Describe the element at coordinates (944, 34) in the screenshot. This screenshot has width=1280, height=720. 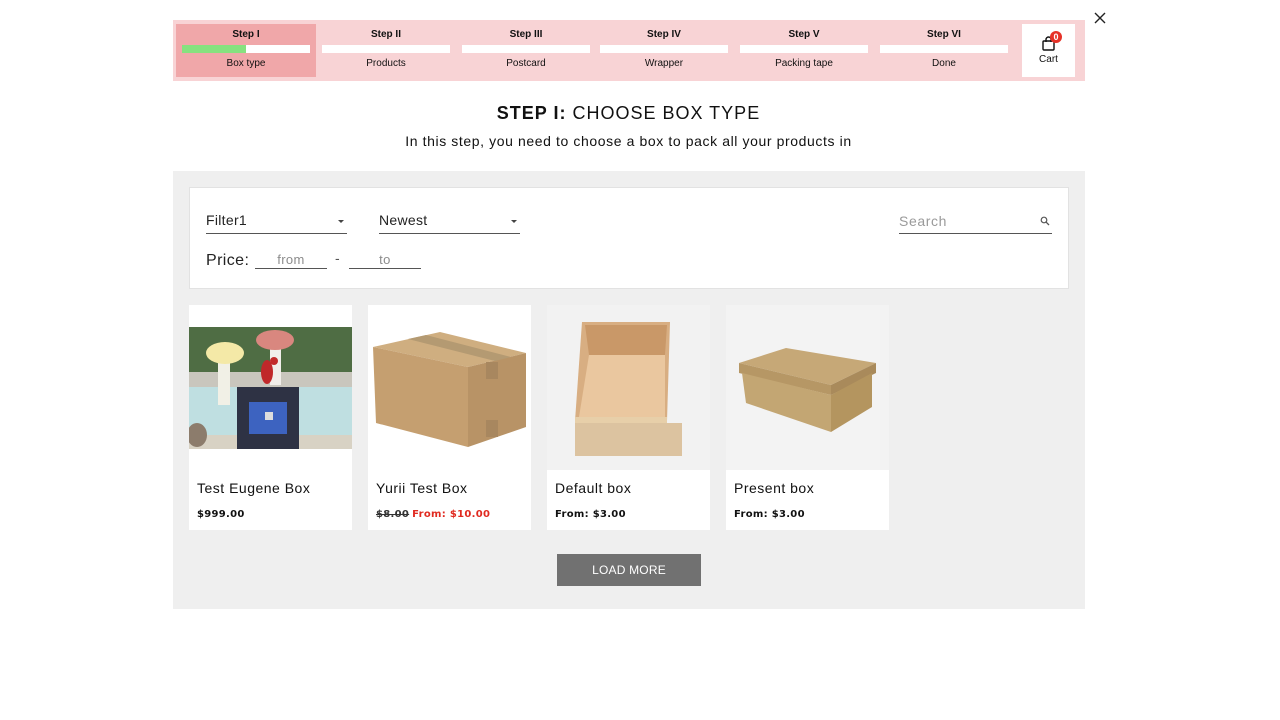
I see `step-title: Step VI` at that location.